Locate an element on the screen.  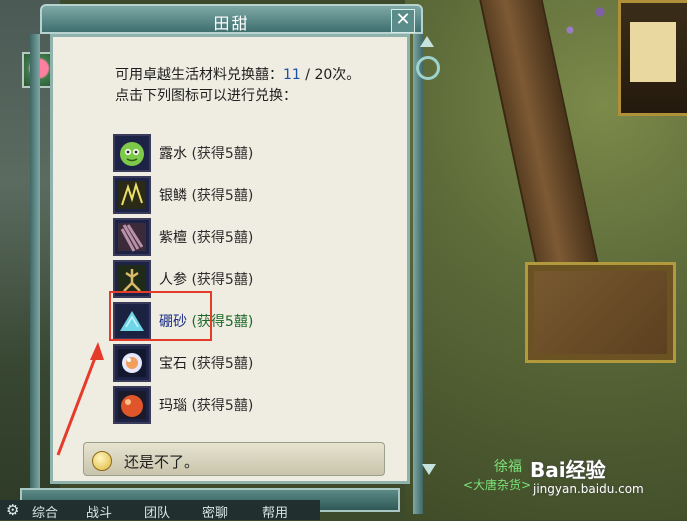
npc-name: 徐福 is located at coordinates (508, 466).